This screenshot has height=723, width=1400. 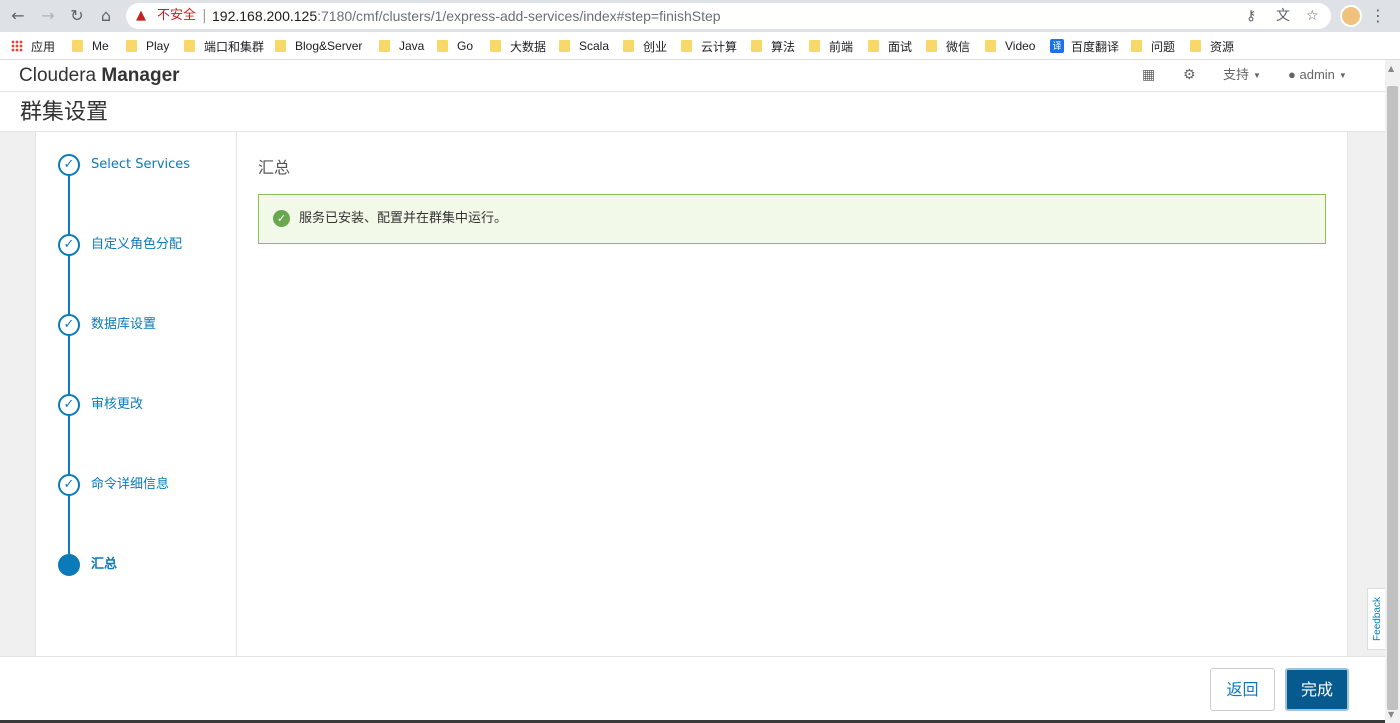 What do you see at coordinates (1292, 74) in the screenshot?
I see `user-icon: ●` at bounding box center [1292, 74].